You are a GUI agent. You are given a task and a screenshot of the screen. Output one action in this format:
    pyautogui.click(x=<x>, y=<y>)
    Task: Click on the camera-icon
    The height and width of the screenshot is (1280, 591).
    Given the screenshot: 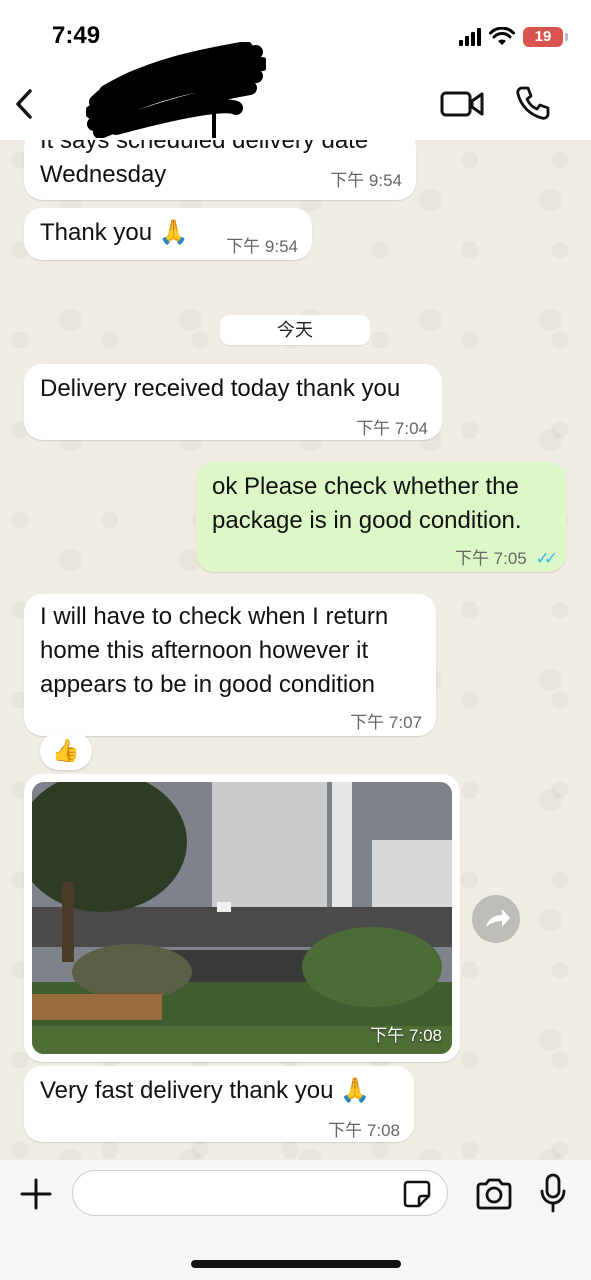 What is the action you would take?
    pyautogui.click(x=494, y=1194)
    